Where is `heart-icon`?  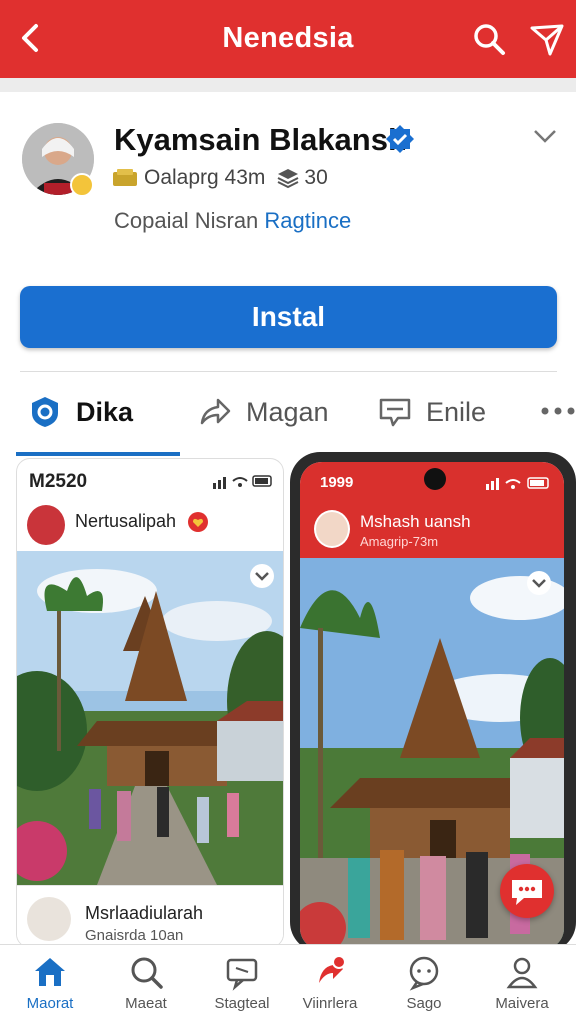 heart-icon is located at coordinates (198, 522).